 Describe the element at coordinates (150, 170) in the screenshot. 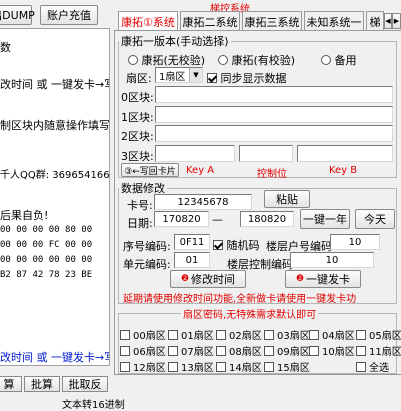

I see `write-back-card-button: ③←写回卡片` at that location.